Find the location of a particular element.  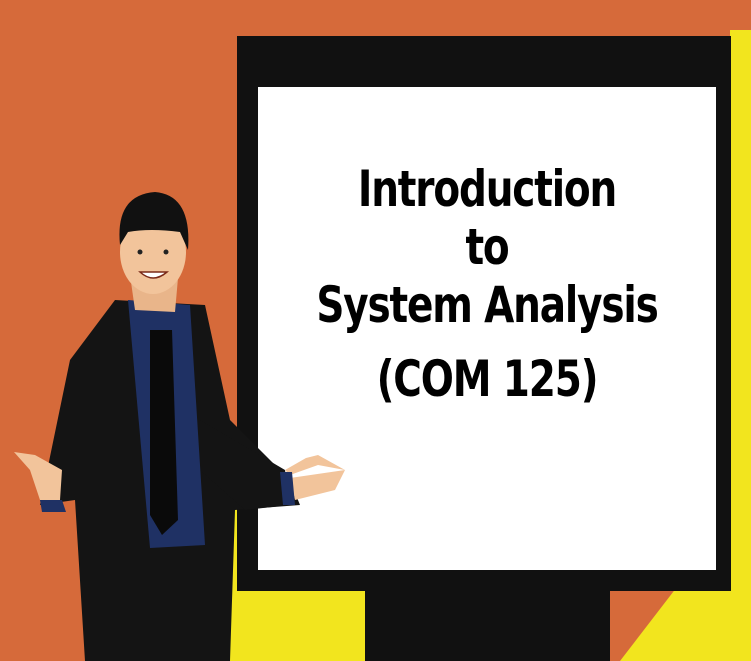

cuff-left is located at coordinates (53, 506).